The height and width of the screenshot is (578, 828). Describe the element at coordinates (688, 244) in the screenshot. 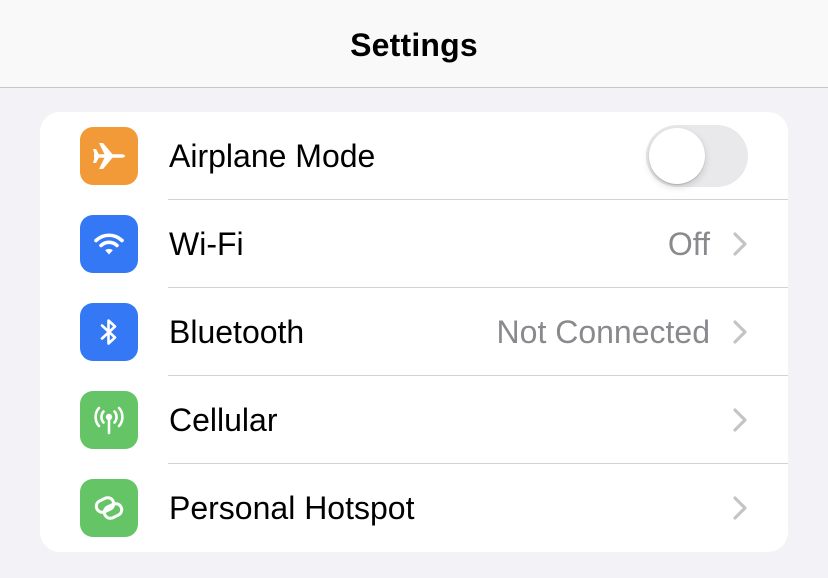

I see `wifi-status-value: Off` at that location.